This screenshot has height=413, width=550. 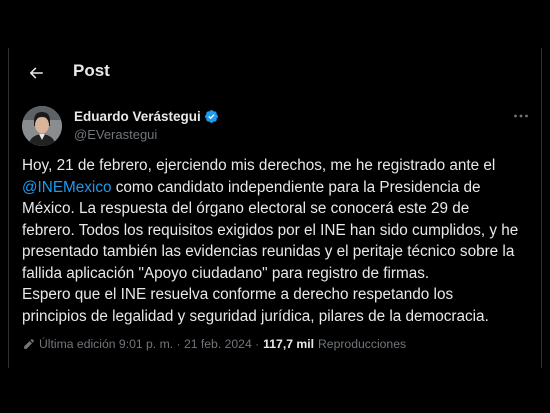 I want to click on more-horizontal-icon, so click(x=521, y=116).